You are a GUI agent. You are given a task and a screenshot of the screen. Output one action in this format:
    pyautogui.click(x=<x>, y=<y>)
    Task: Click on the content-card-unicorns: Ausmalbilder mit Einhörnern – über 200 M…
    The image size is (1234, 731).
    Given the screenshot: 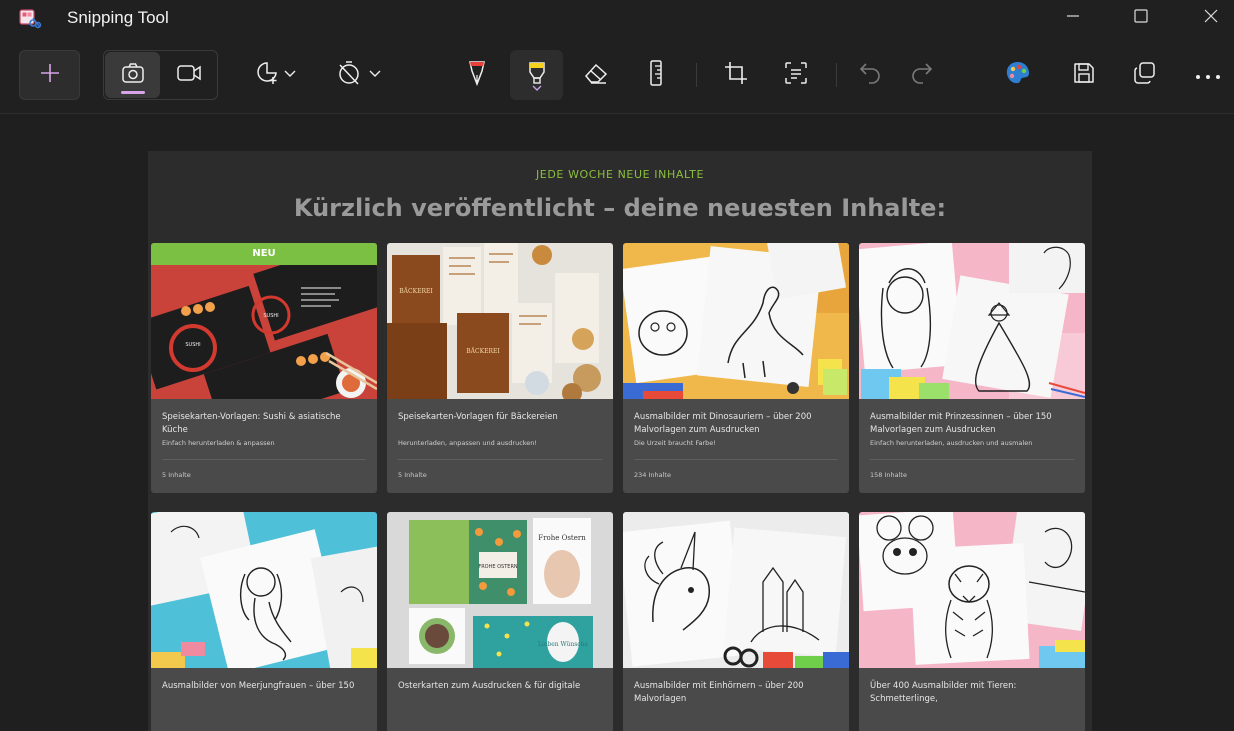 What is the action you would take?
    pyautogui.click(x=736, y=621)
    